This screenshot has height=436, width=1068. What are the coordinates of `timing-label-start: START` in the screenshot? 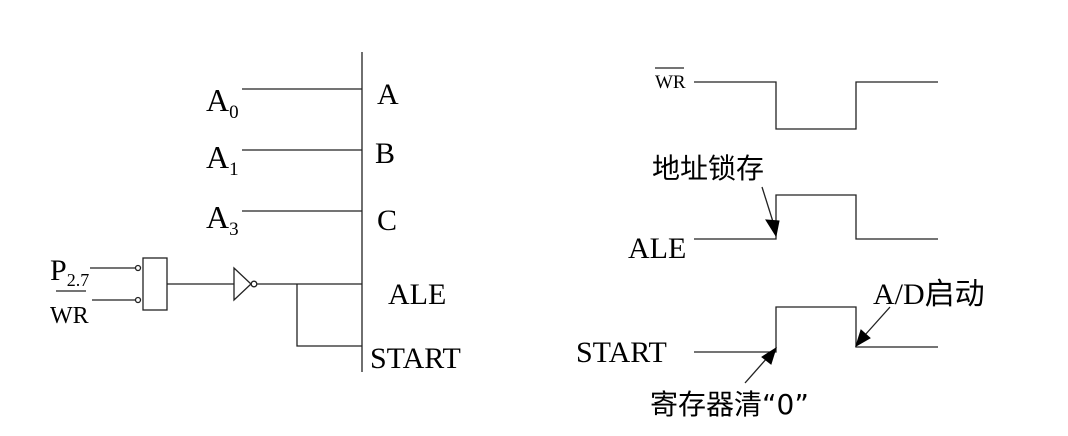 It's located at (621, 352).